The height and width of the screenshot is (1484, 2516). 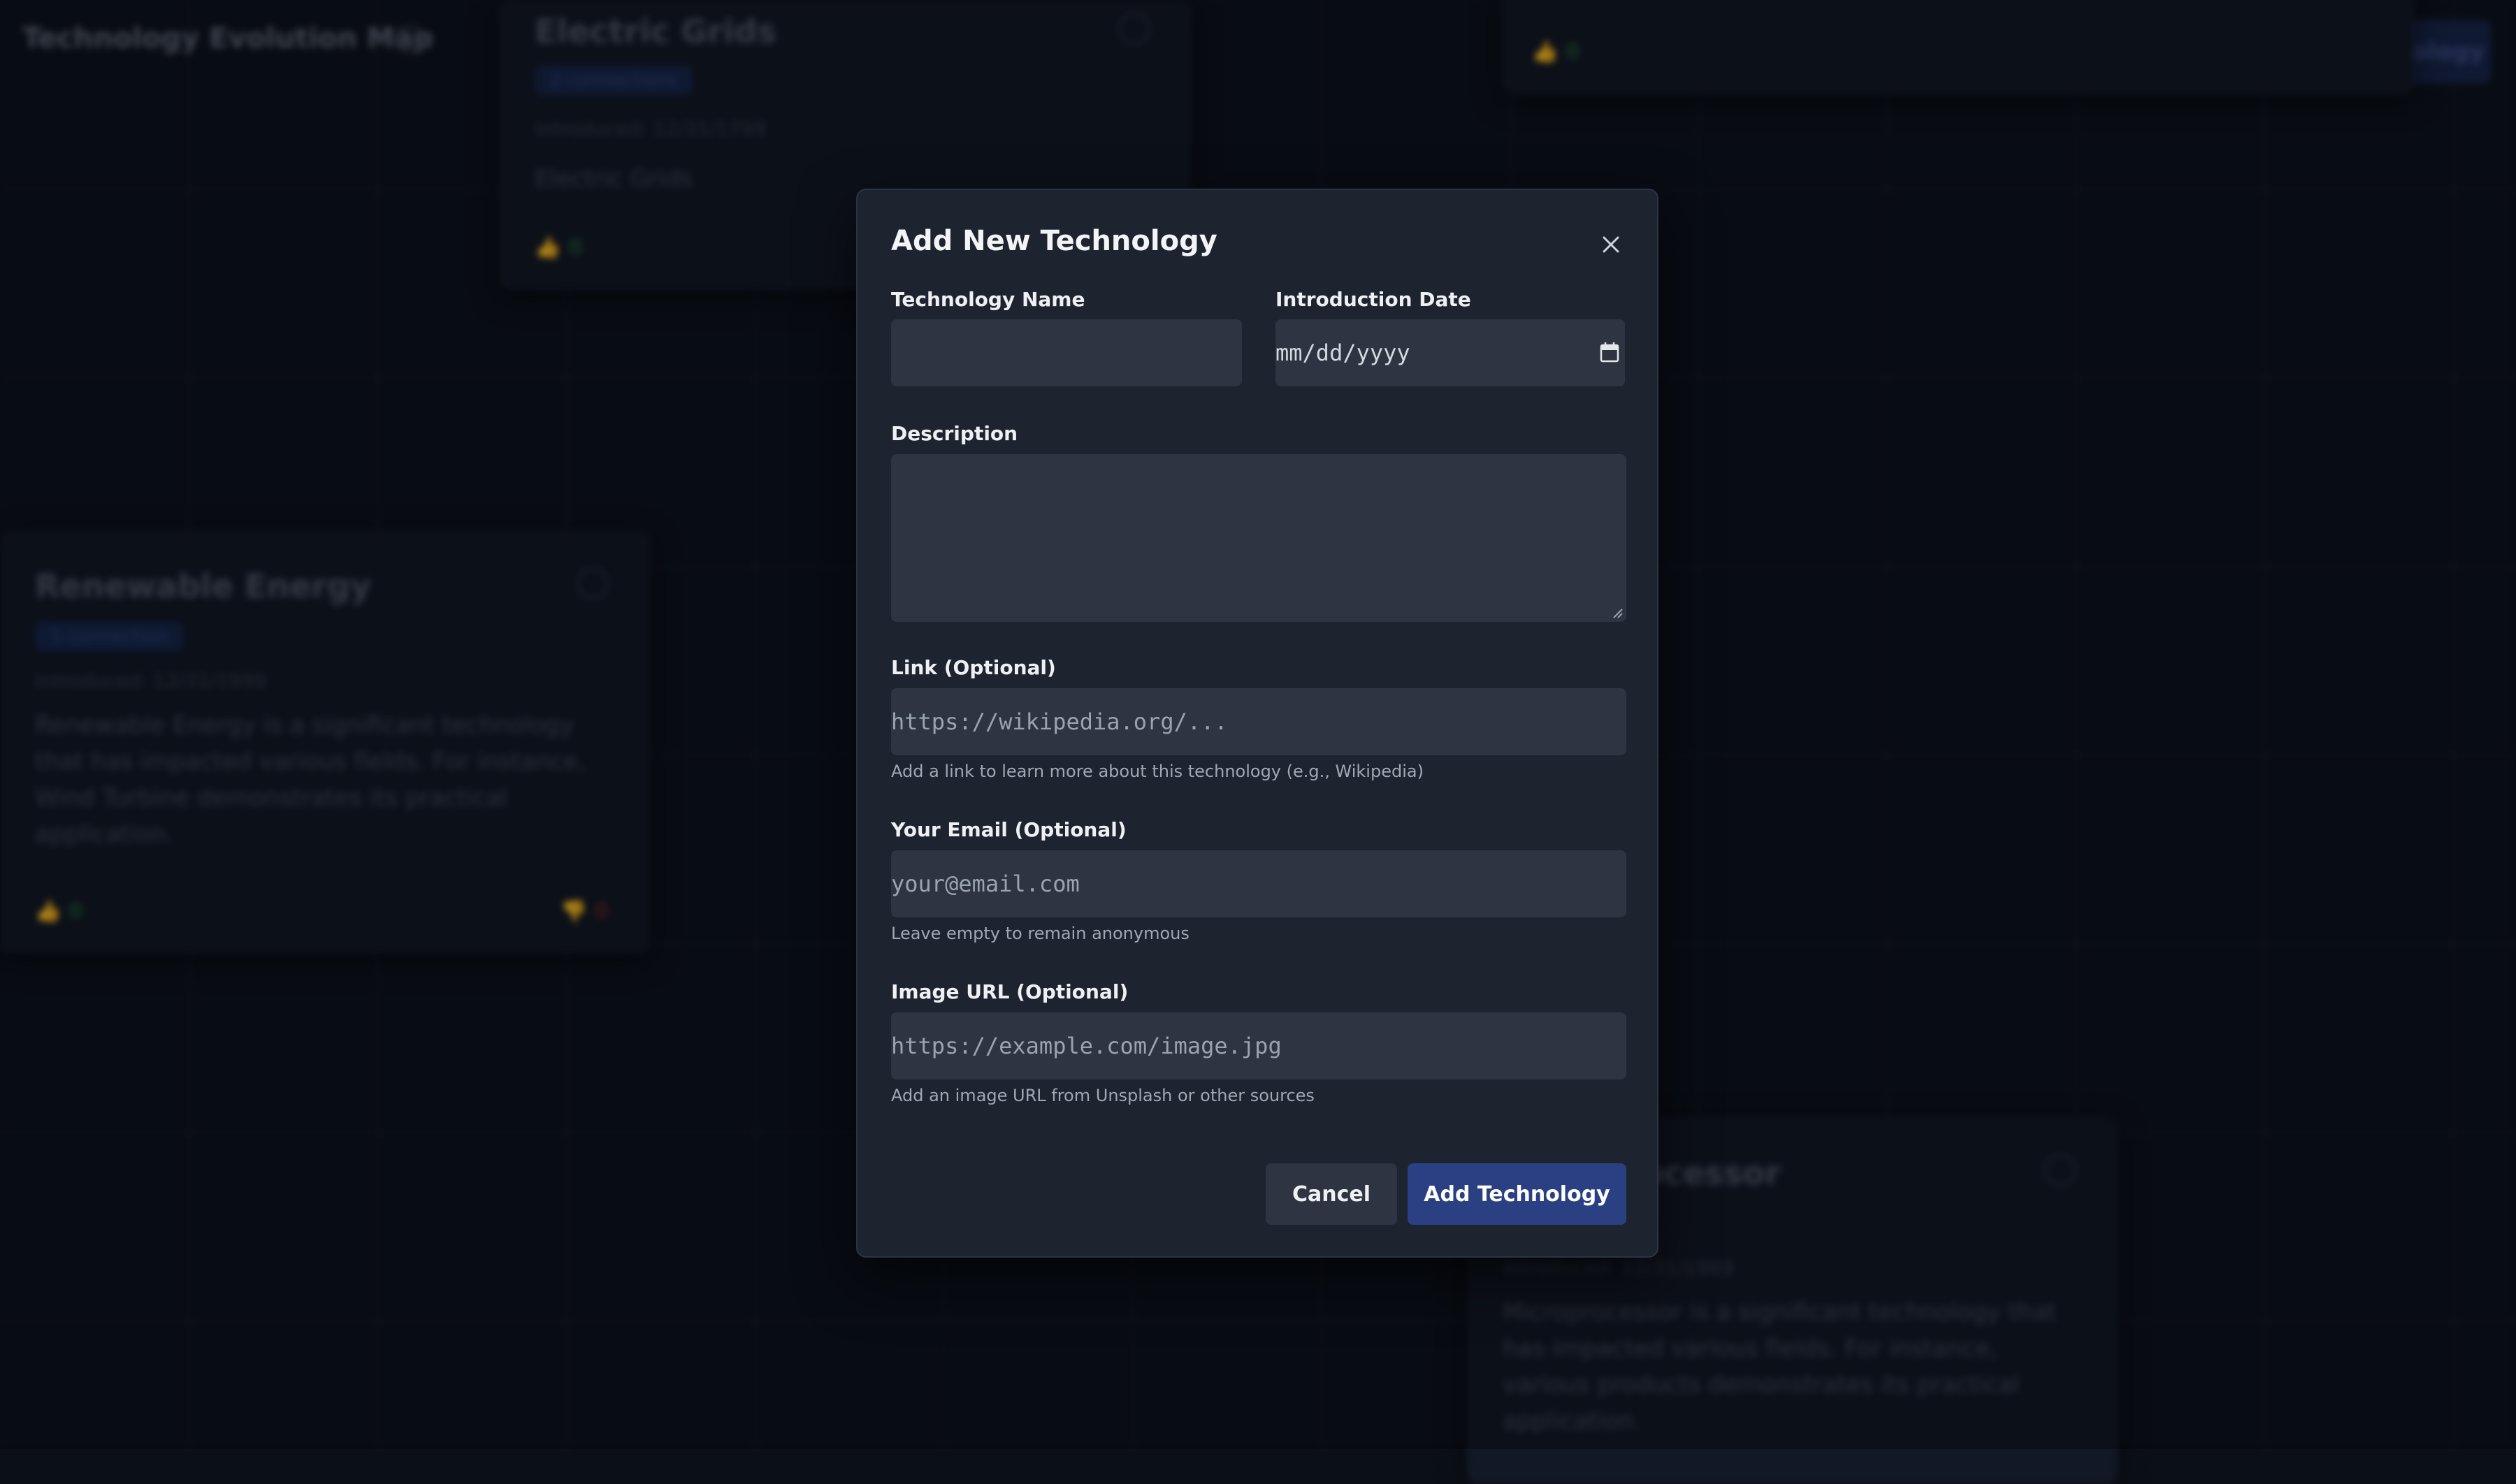 What do you see at coordinates (1331, 1194) in the screenshot?
I see `cancel-button: Cancel` at bounding box center [1331, 1194].